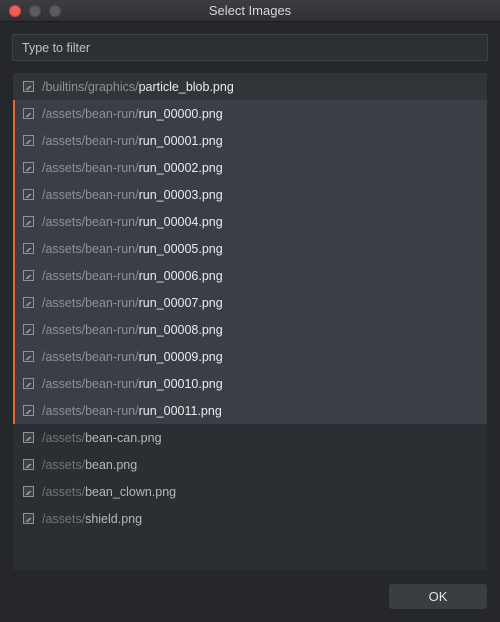 The height and width of the screenshot is (622, 500). What do you see at coordinates (250, 275) in the screenshot?
I see `image-list-item: /assets/bean-run/run_00006.png` at bounding box center [250, 275].